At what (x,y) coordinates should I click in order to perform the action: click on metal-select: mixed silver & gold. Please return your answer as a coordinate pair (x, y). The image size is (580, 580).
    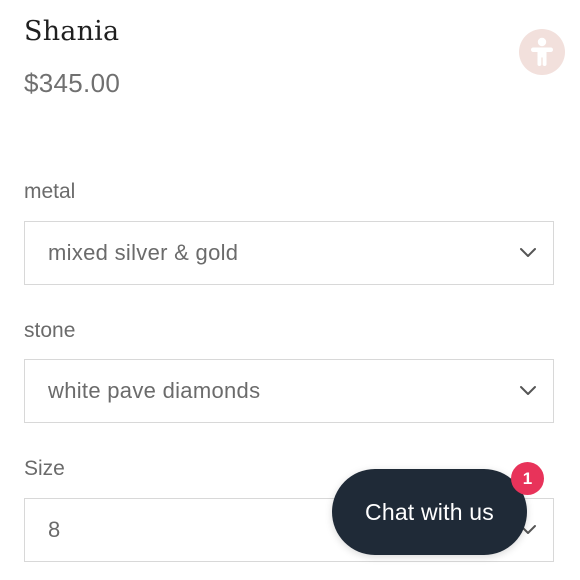
    Looking at the image, I should click on (289, 253).